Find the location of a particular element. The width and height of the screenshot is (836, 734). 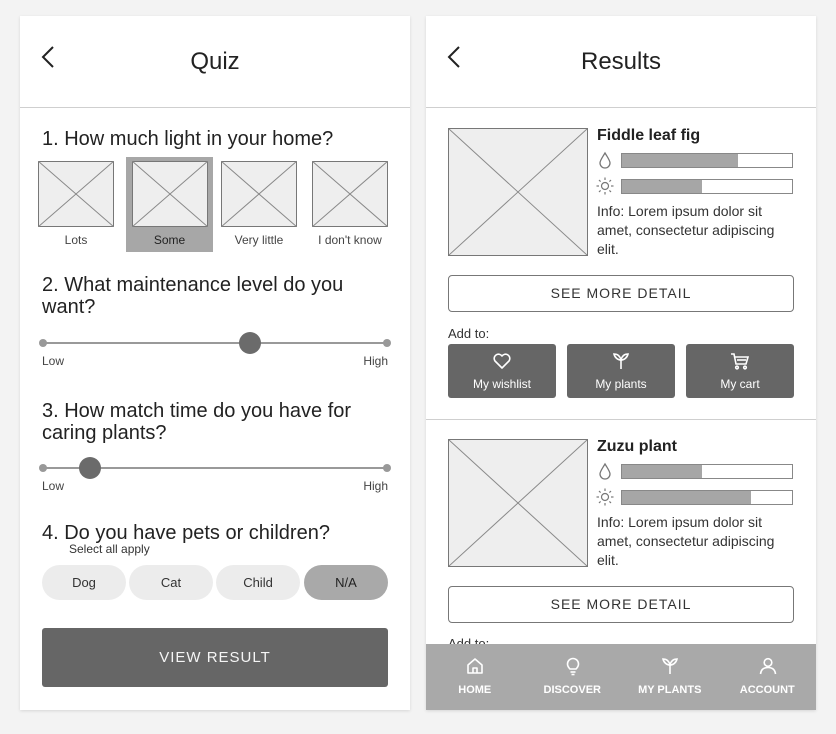

option-label: Very little is located at coordinates (259, 240).